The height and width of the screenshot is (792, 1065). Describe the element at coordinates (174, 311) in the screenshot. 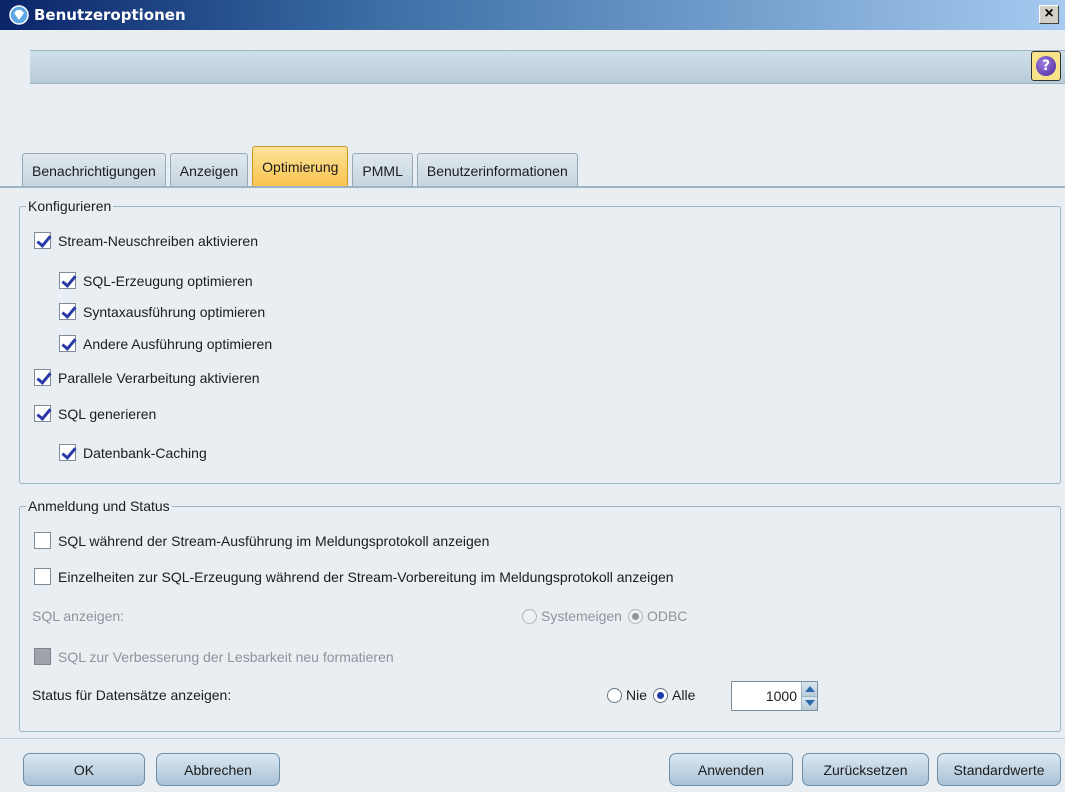

I see `syntax-optimize-label: Syntaxausführung optimieren` at that location.